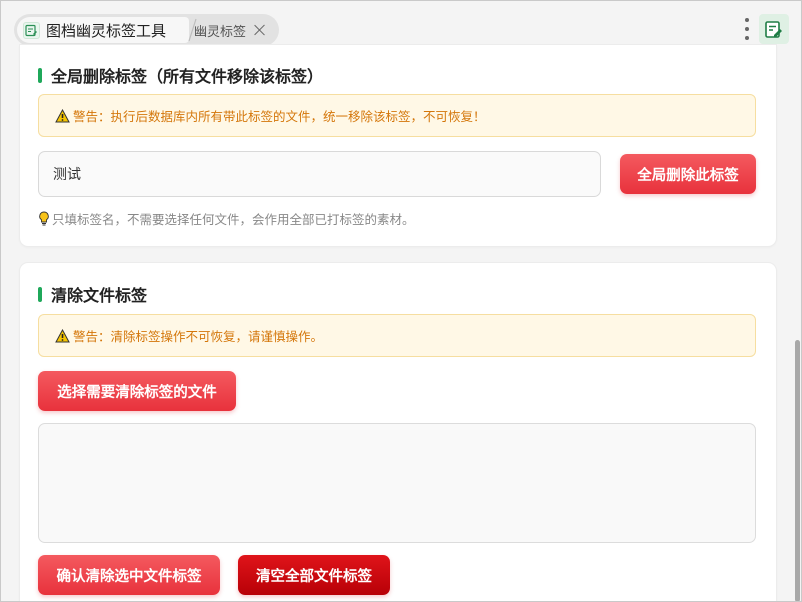  I want to click on more-menu-icon, so click(747, 29).